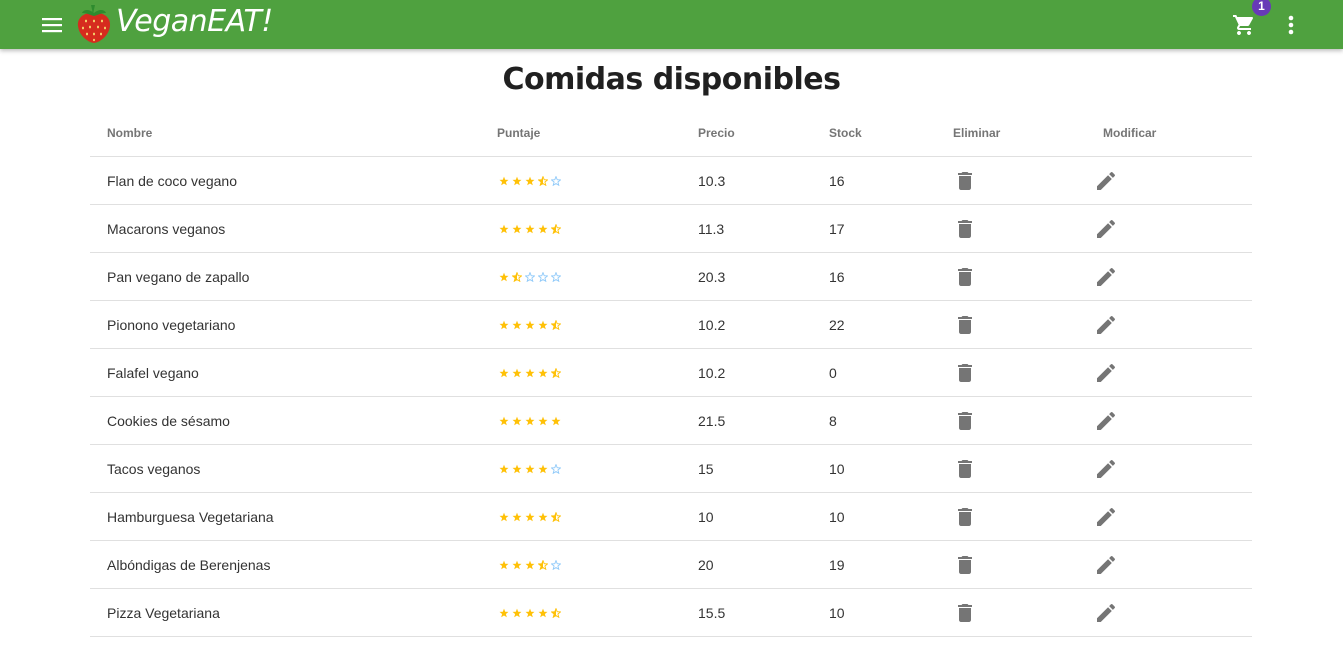 The width and height of the screenshot is (1343, 658). I want to click on header-score: Puntaje, so click(580, 133).